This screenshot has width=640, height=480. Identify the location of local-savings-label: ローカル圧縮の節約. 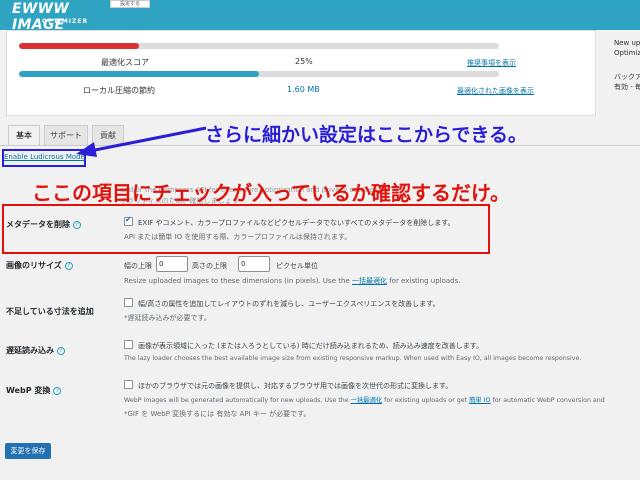
(119, 90).